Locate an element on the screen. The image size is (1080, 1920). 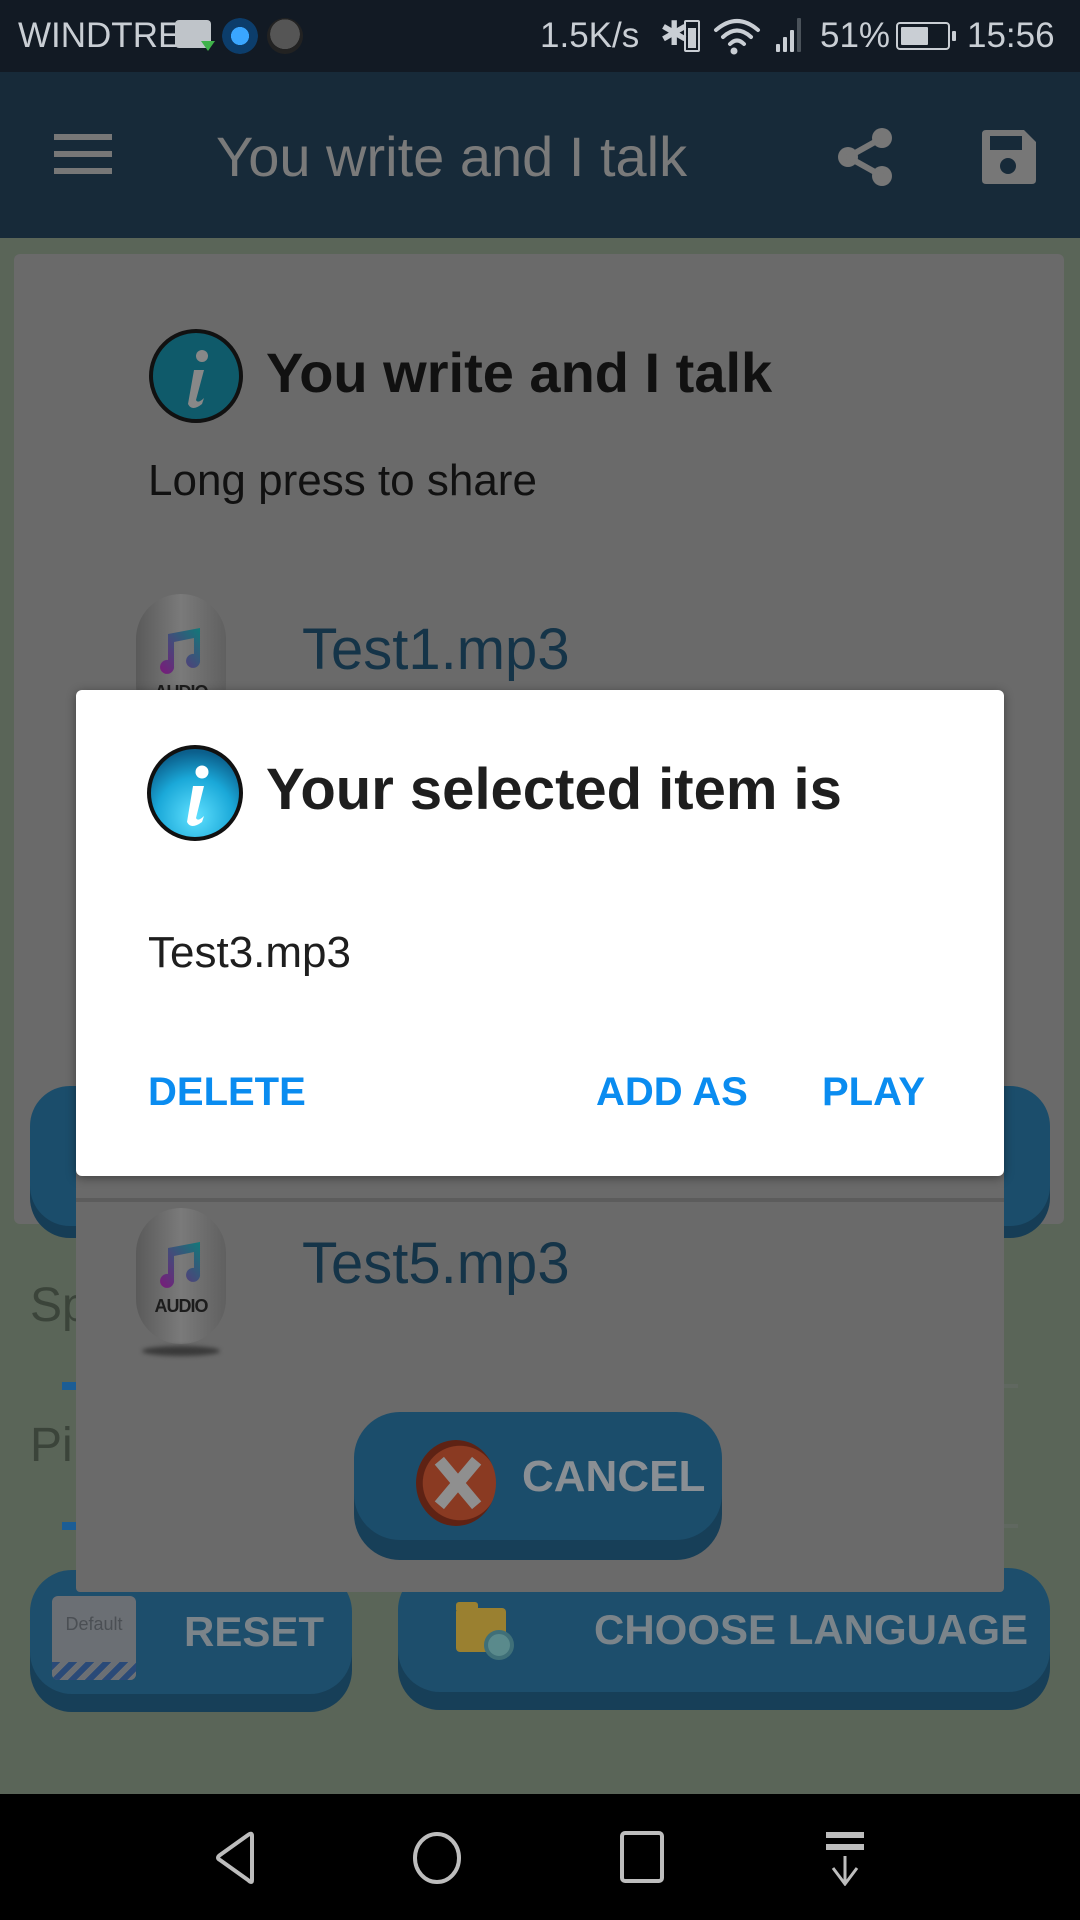
clock: 15:56 is located at coordinates (1011, 35).